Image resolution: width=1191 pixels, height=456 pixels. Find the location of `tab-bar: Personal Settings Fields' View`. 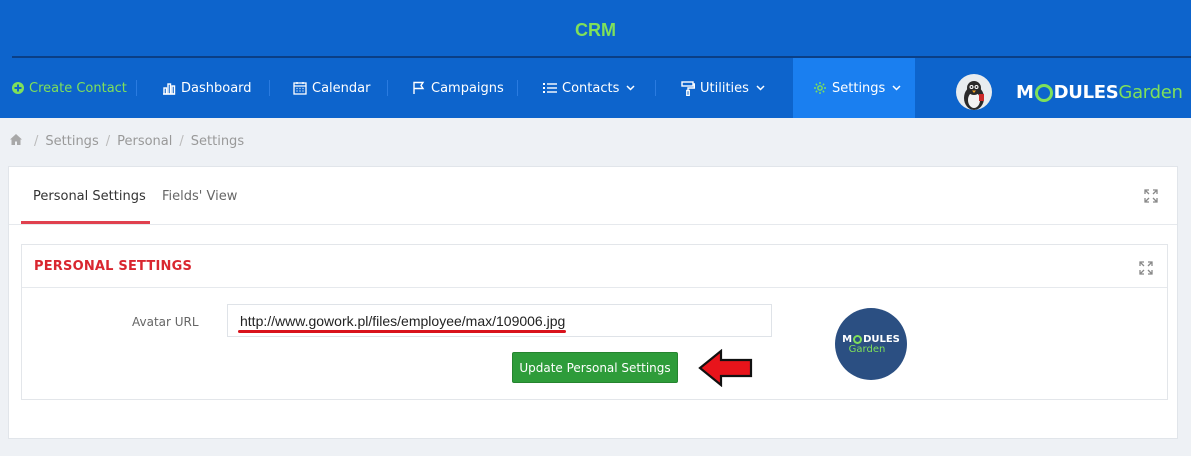

tab-bar: Personal Settings Fields' View is located at coordinates (593, 196).